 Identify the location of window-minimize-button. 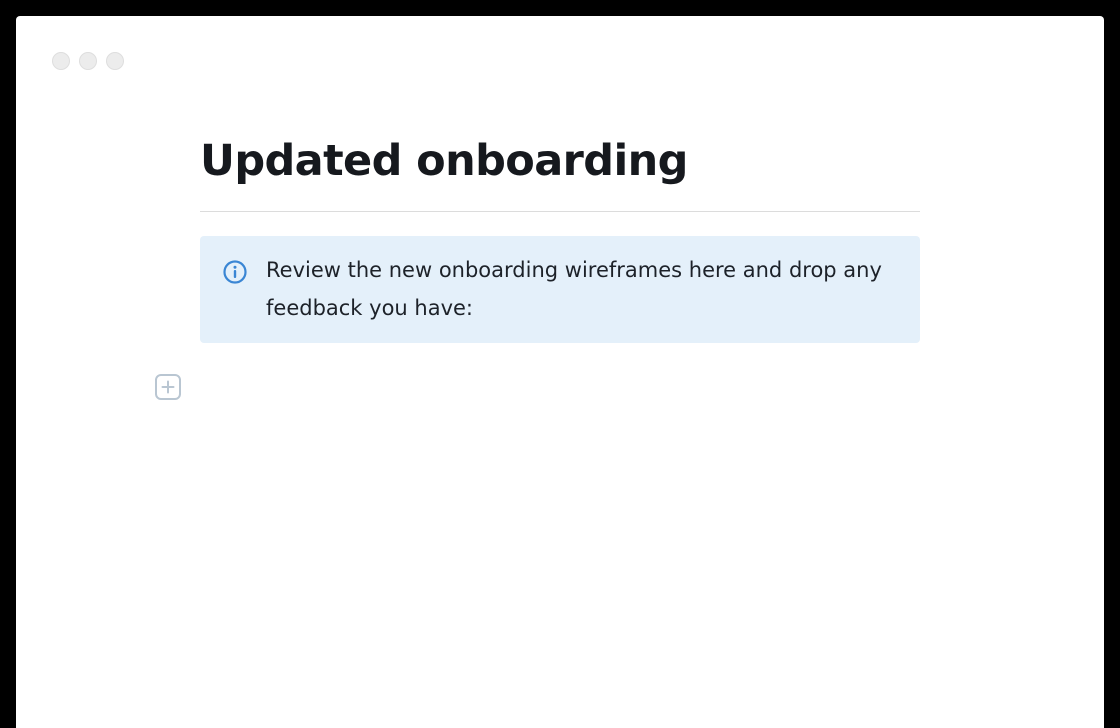
(88, 61).